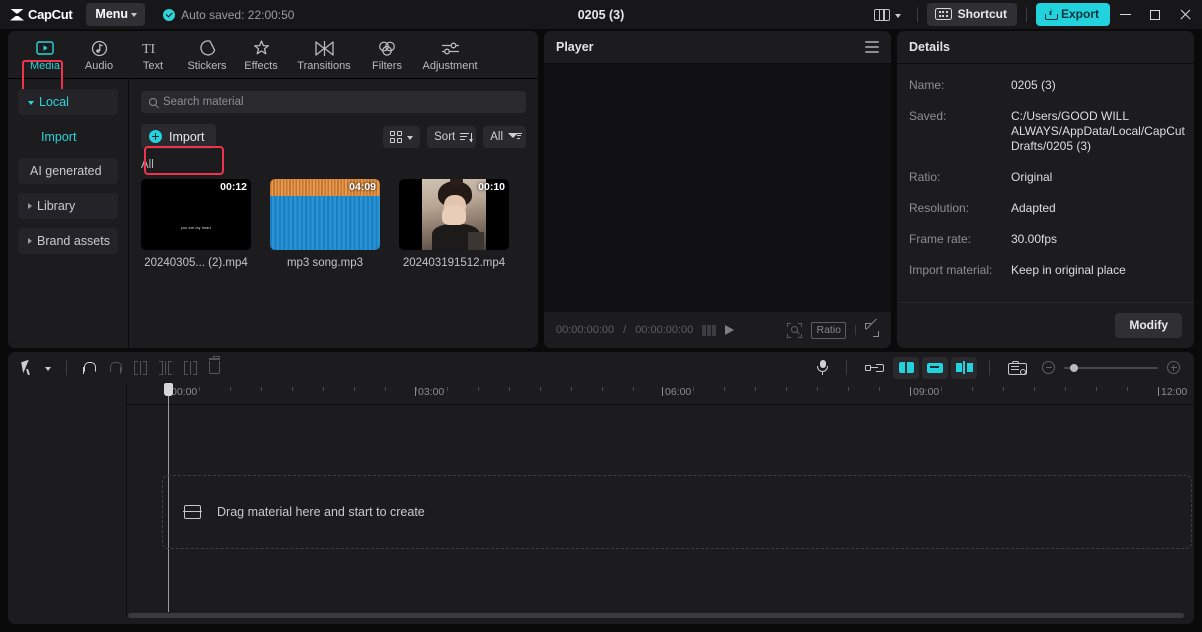  What do you see at coordinates (1045, 239) in the screenshot?
I see `details-row-framerate: Frame rate: 30.00fps` at bounding box center [1045, 239].